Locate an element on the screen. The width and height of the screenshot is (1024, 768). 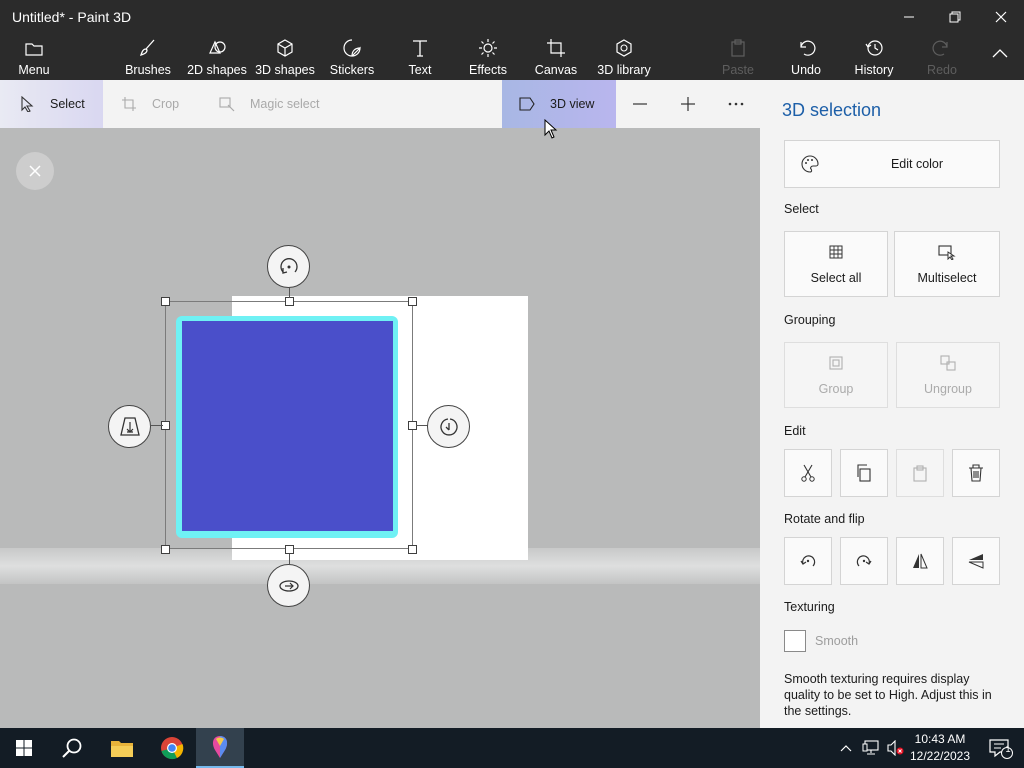
minimize-button is located at coordinates (909, 17).